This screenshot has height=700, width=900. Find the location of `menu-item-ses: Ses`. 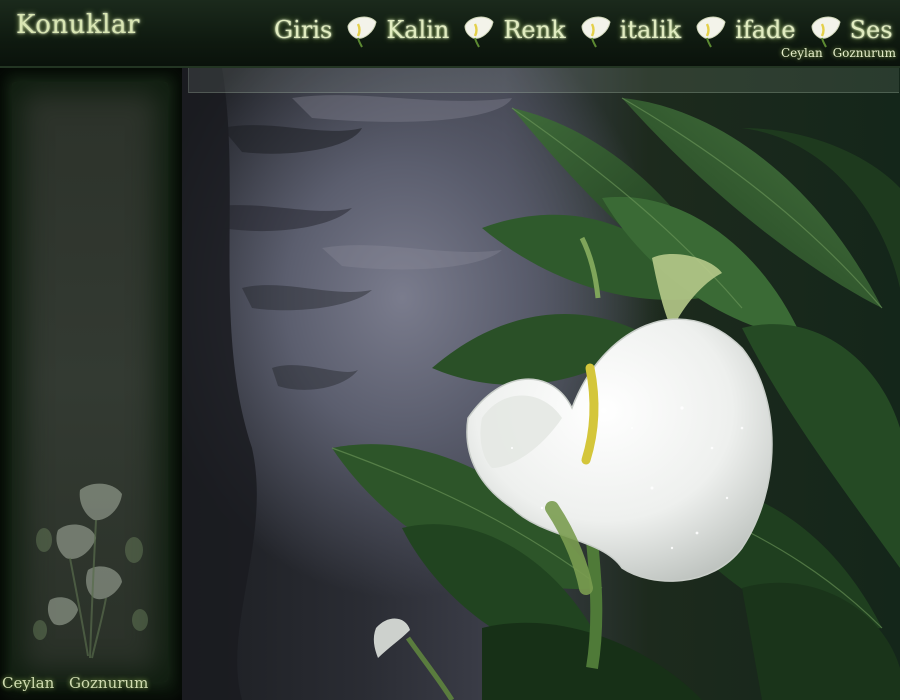

menu-item-ses: Ses is located at coordinates (875, 30).